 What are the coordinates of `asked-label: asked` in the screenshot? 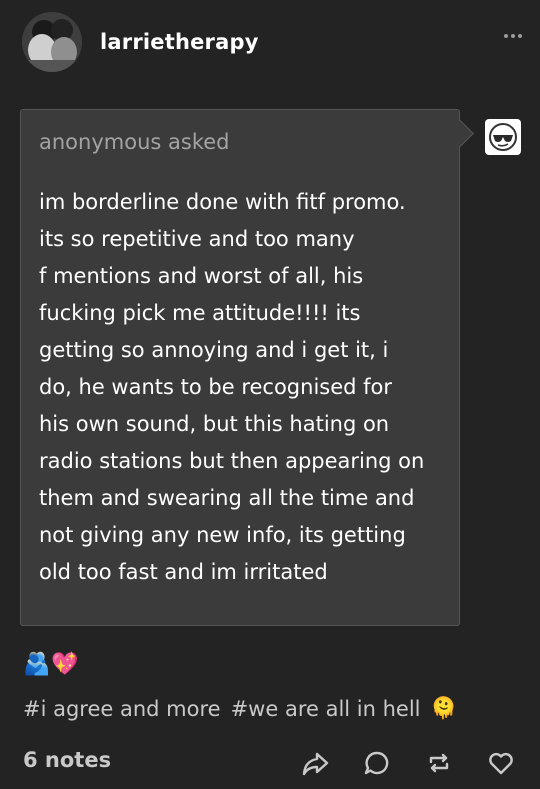 It's located at (199, 142).